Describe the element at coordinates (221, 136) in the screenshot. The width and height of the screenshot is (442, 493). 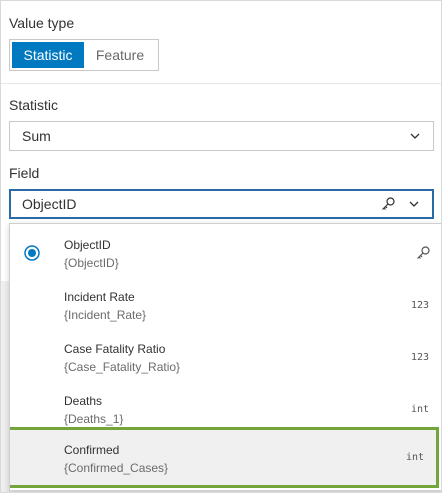
I see `statistic-select: Sum` at that location.